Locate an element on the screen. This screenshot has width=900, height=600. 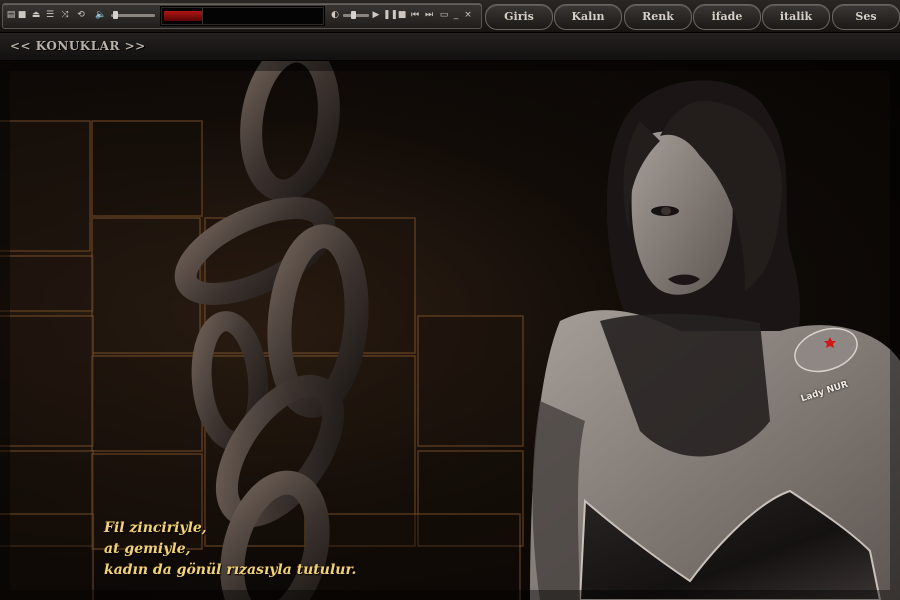
section-bar: << KONUKLAR >> is located at coordinates (450, 47).